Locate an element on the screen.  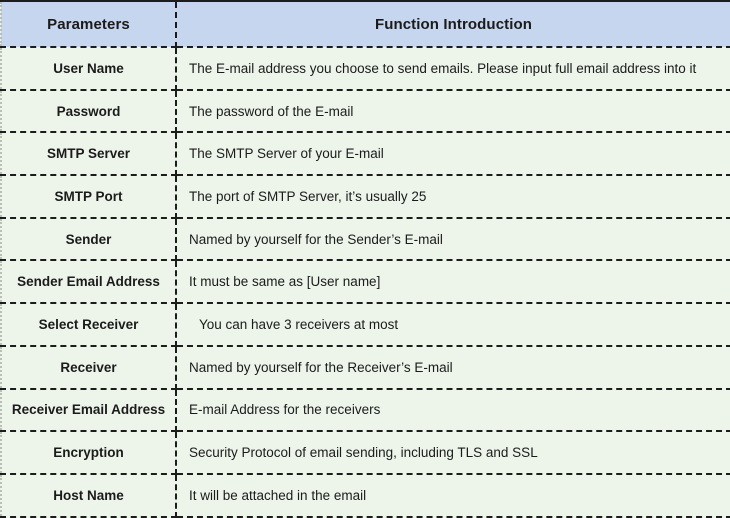
parameter-name-cell: Password is located at coordinates (88, 111).